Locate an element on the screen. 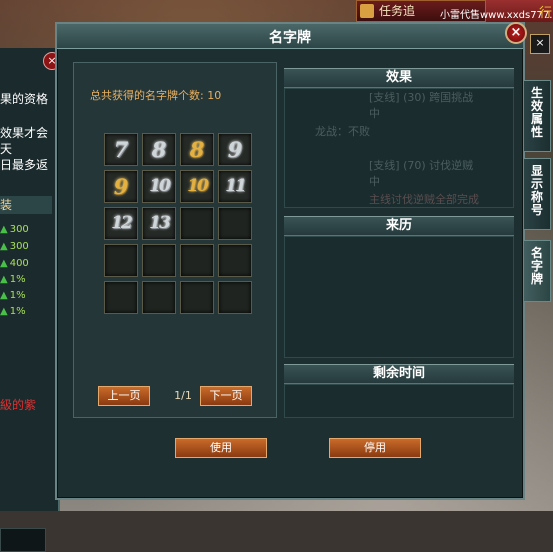 The height and width of the screenshot is (552, 553). bg-panel-line: 效果才会 is located at coordinates (24, 133).